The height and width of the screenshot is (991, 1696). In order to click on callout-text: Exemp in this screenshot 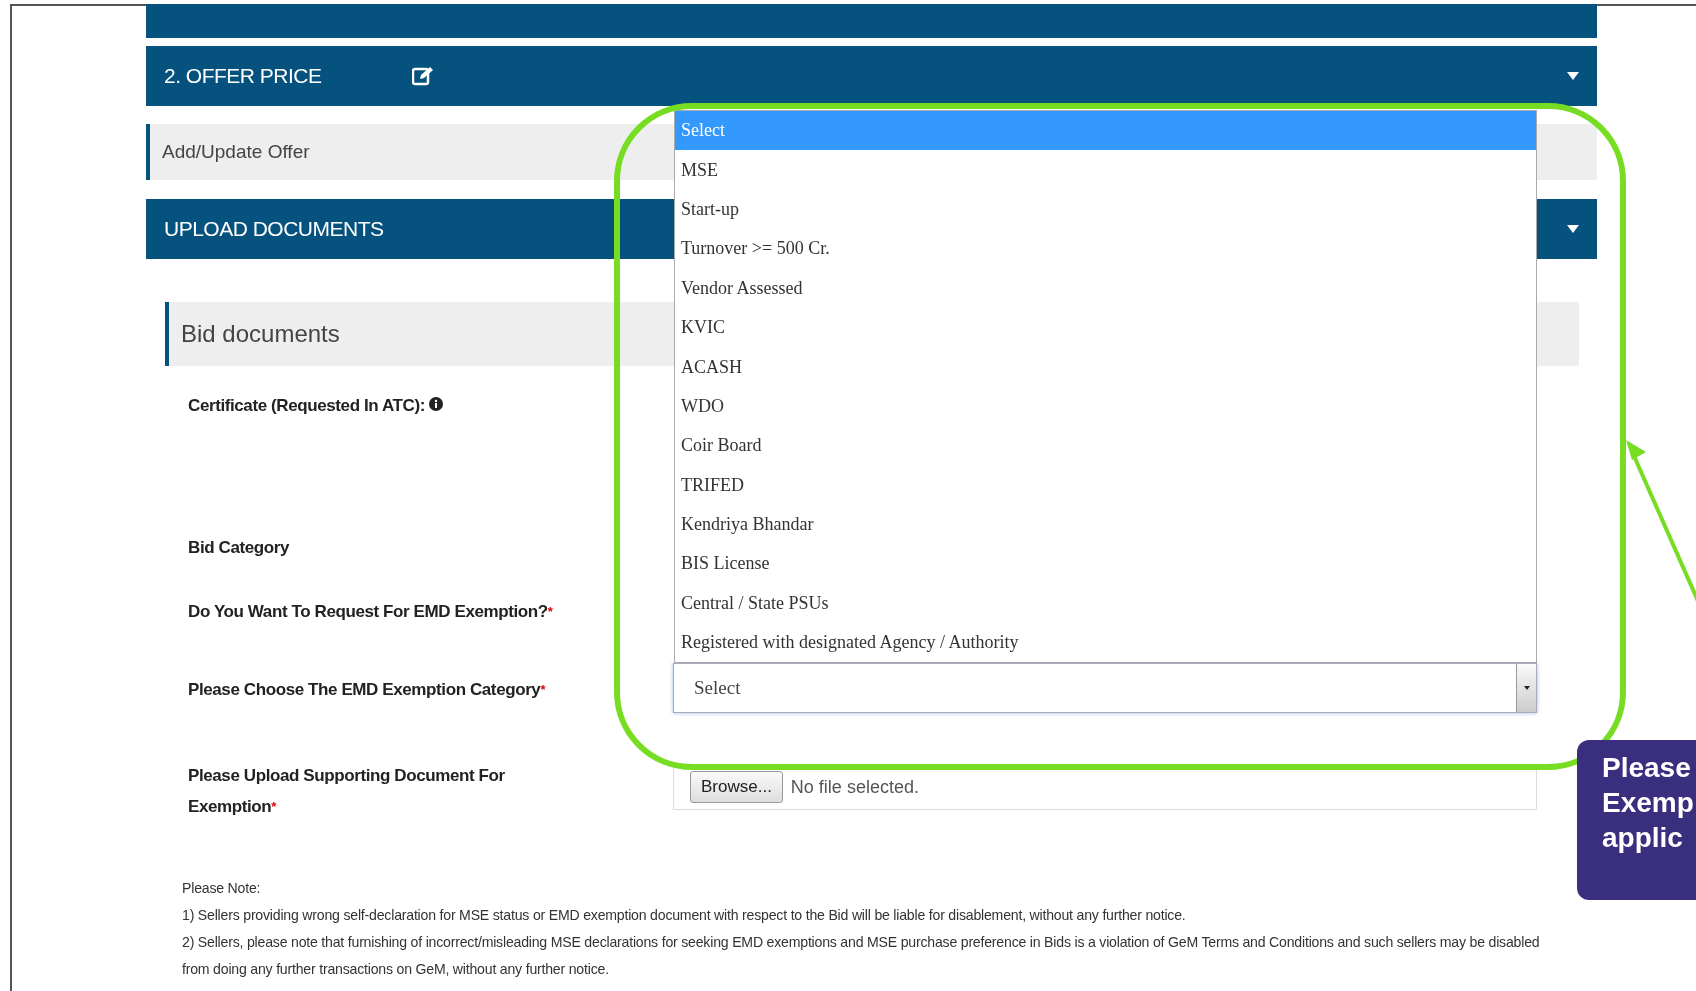, I will do `click(1648, 803)`.